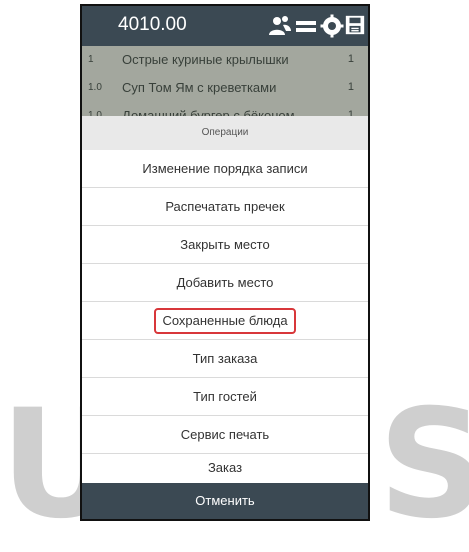  I want to click on menu-item-label: Сервис печать, so click(225, 434).